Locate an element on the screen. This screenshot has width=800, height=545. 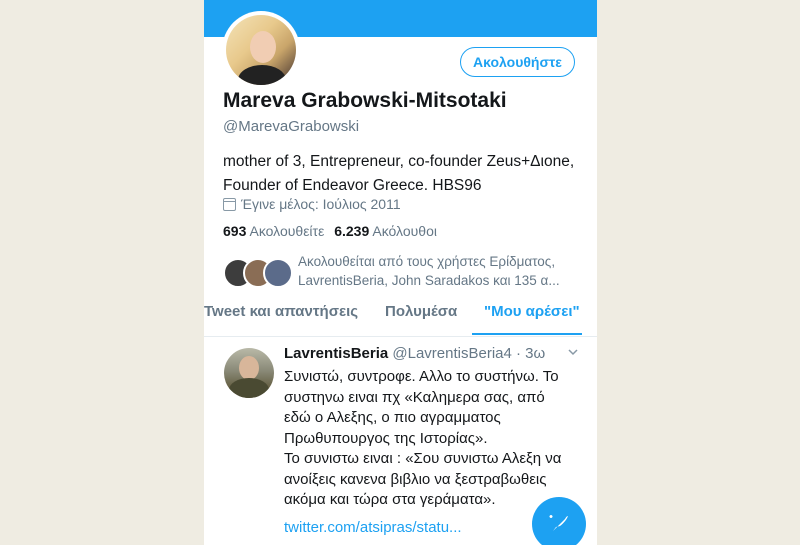
tweet-header: LavrentisBeria @LavrentisBeria4 · 3ω is located at coordinates (414, 353).